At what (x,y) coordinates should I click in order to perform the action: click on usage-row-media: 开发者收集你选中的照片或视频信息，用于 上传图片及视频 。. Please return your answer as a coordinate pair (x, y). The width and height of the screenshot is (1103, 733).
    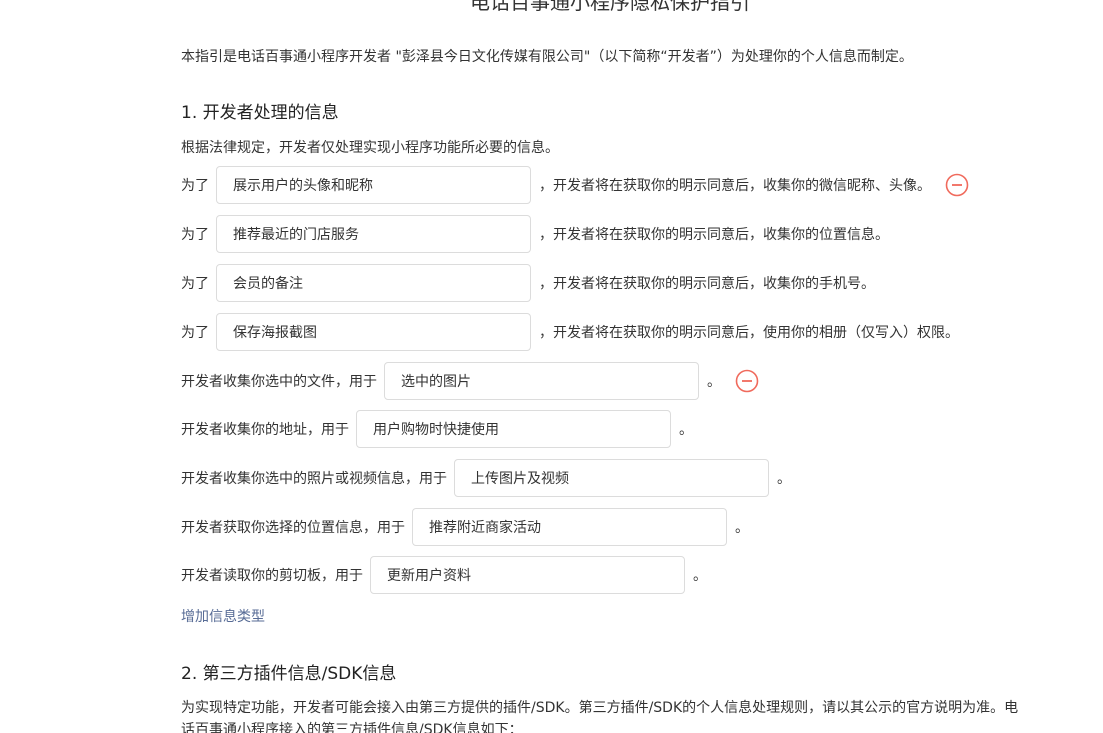
    Looking at the image, I should click on (486, 478).